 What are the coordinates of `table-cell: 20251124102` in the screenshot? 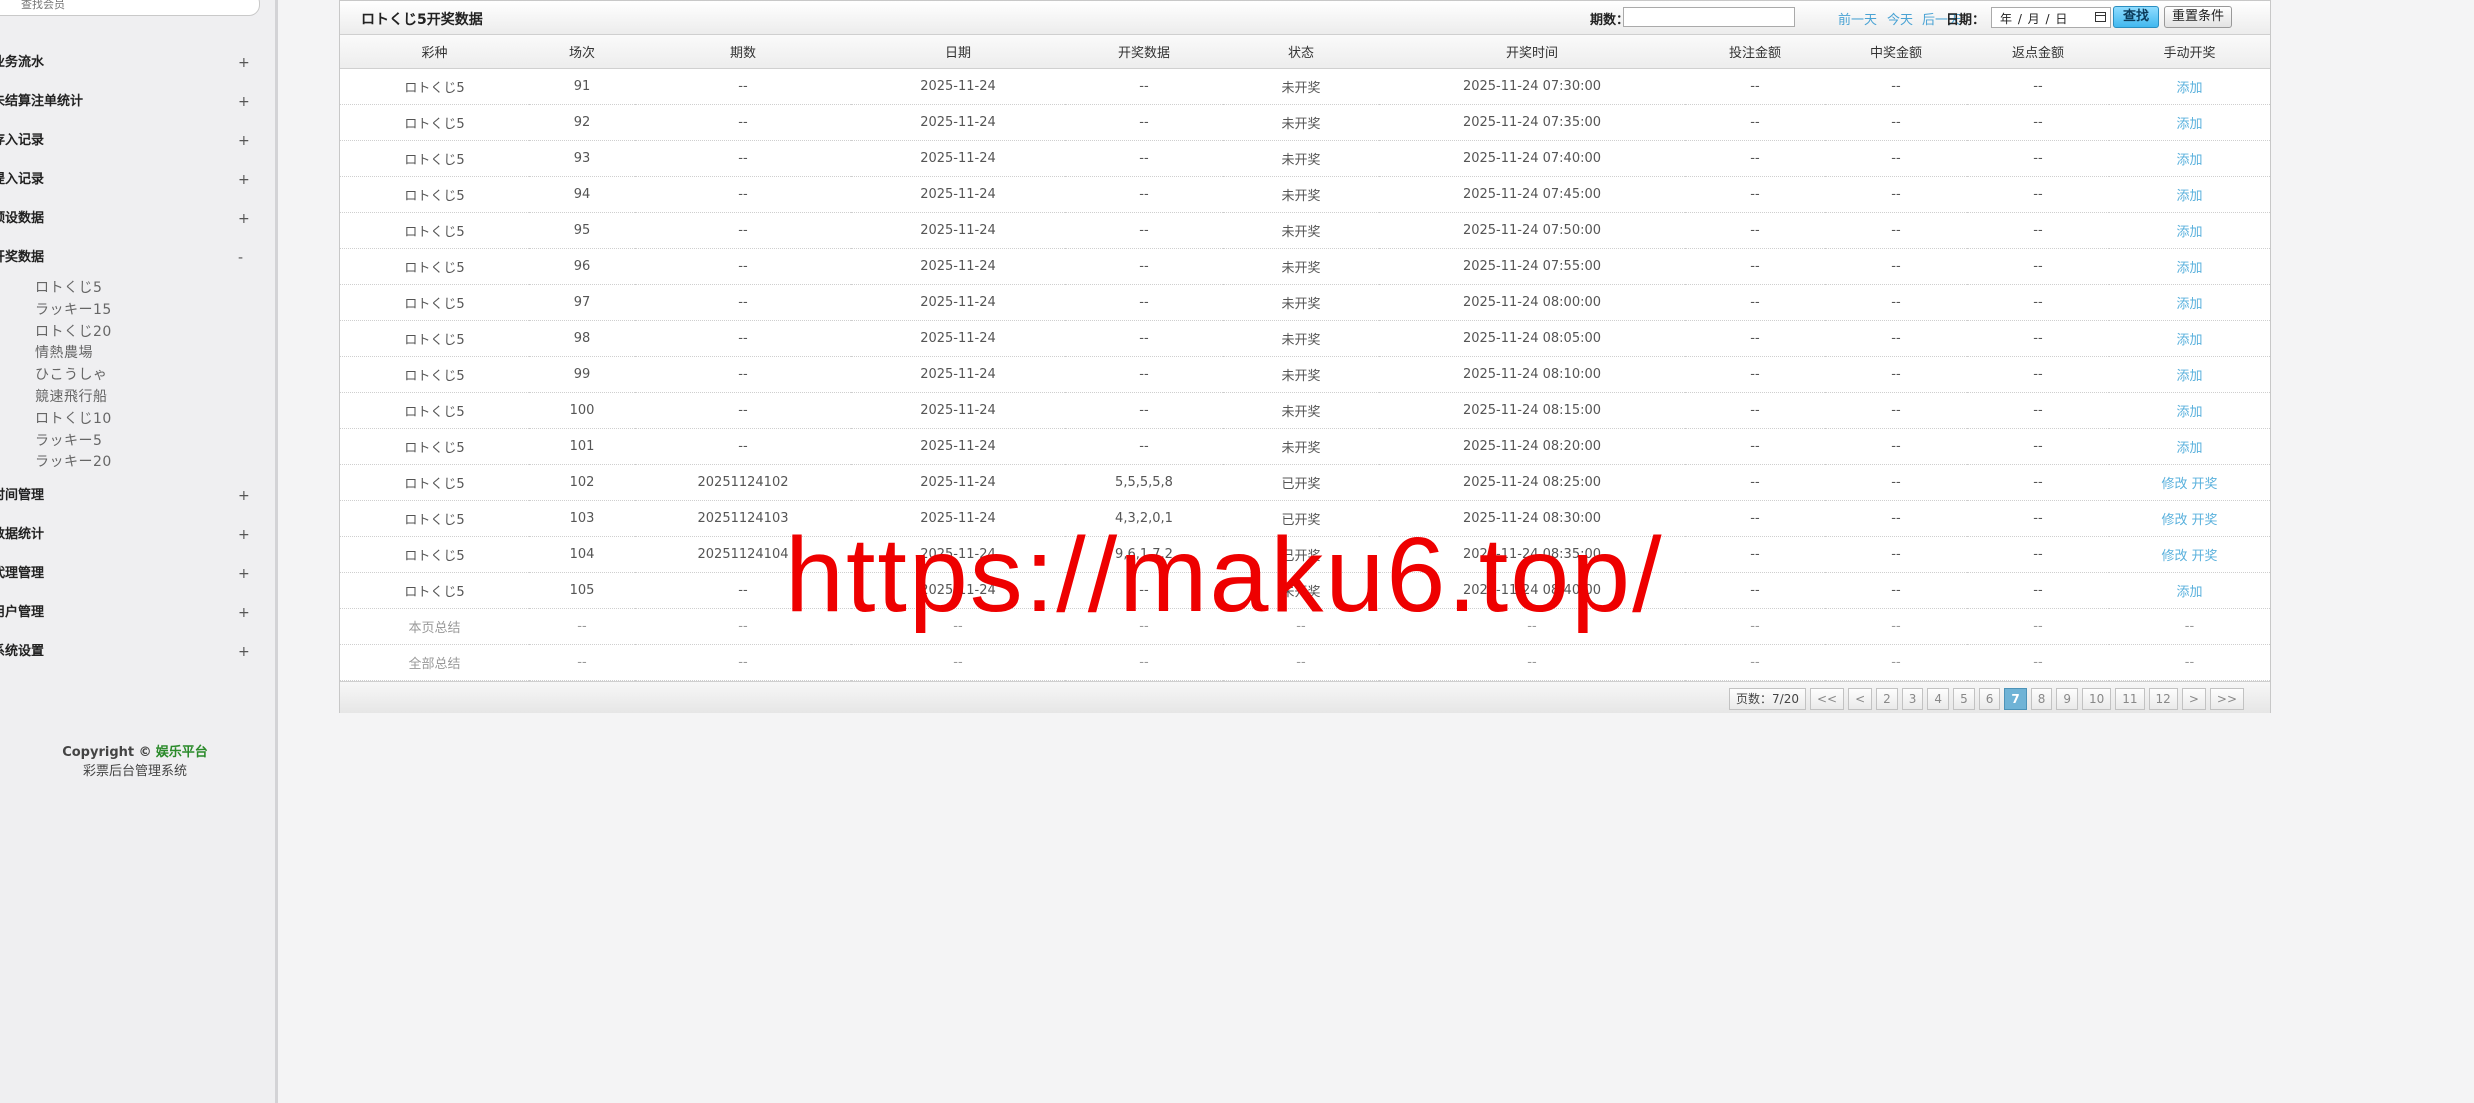 It's located at (743, 482).